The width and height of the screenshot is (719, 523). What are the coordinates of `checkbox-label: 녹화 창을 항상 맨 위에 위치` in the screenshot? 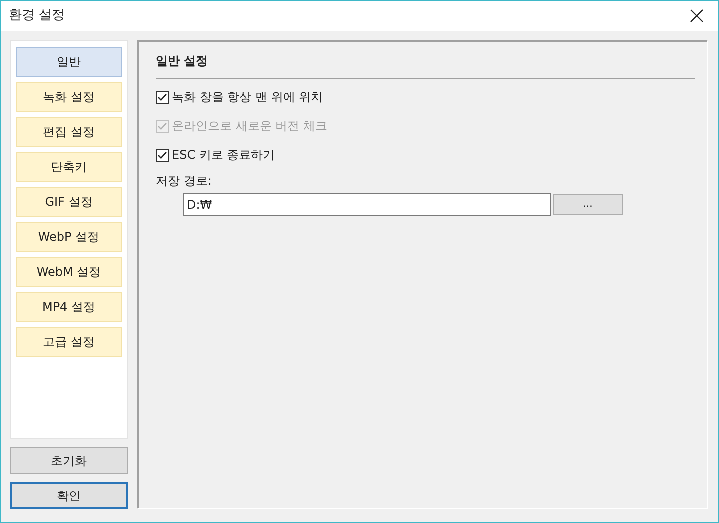 It's located at (248, 97).